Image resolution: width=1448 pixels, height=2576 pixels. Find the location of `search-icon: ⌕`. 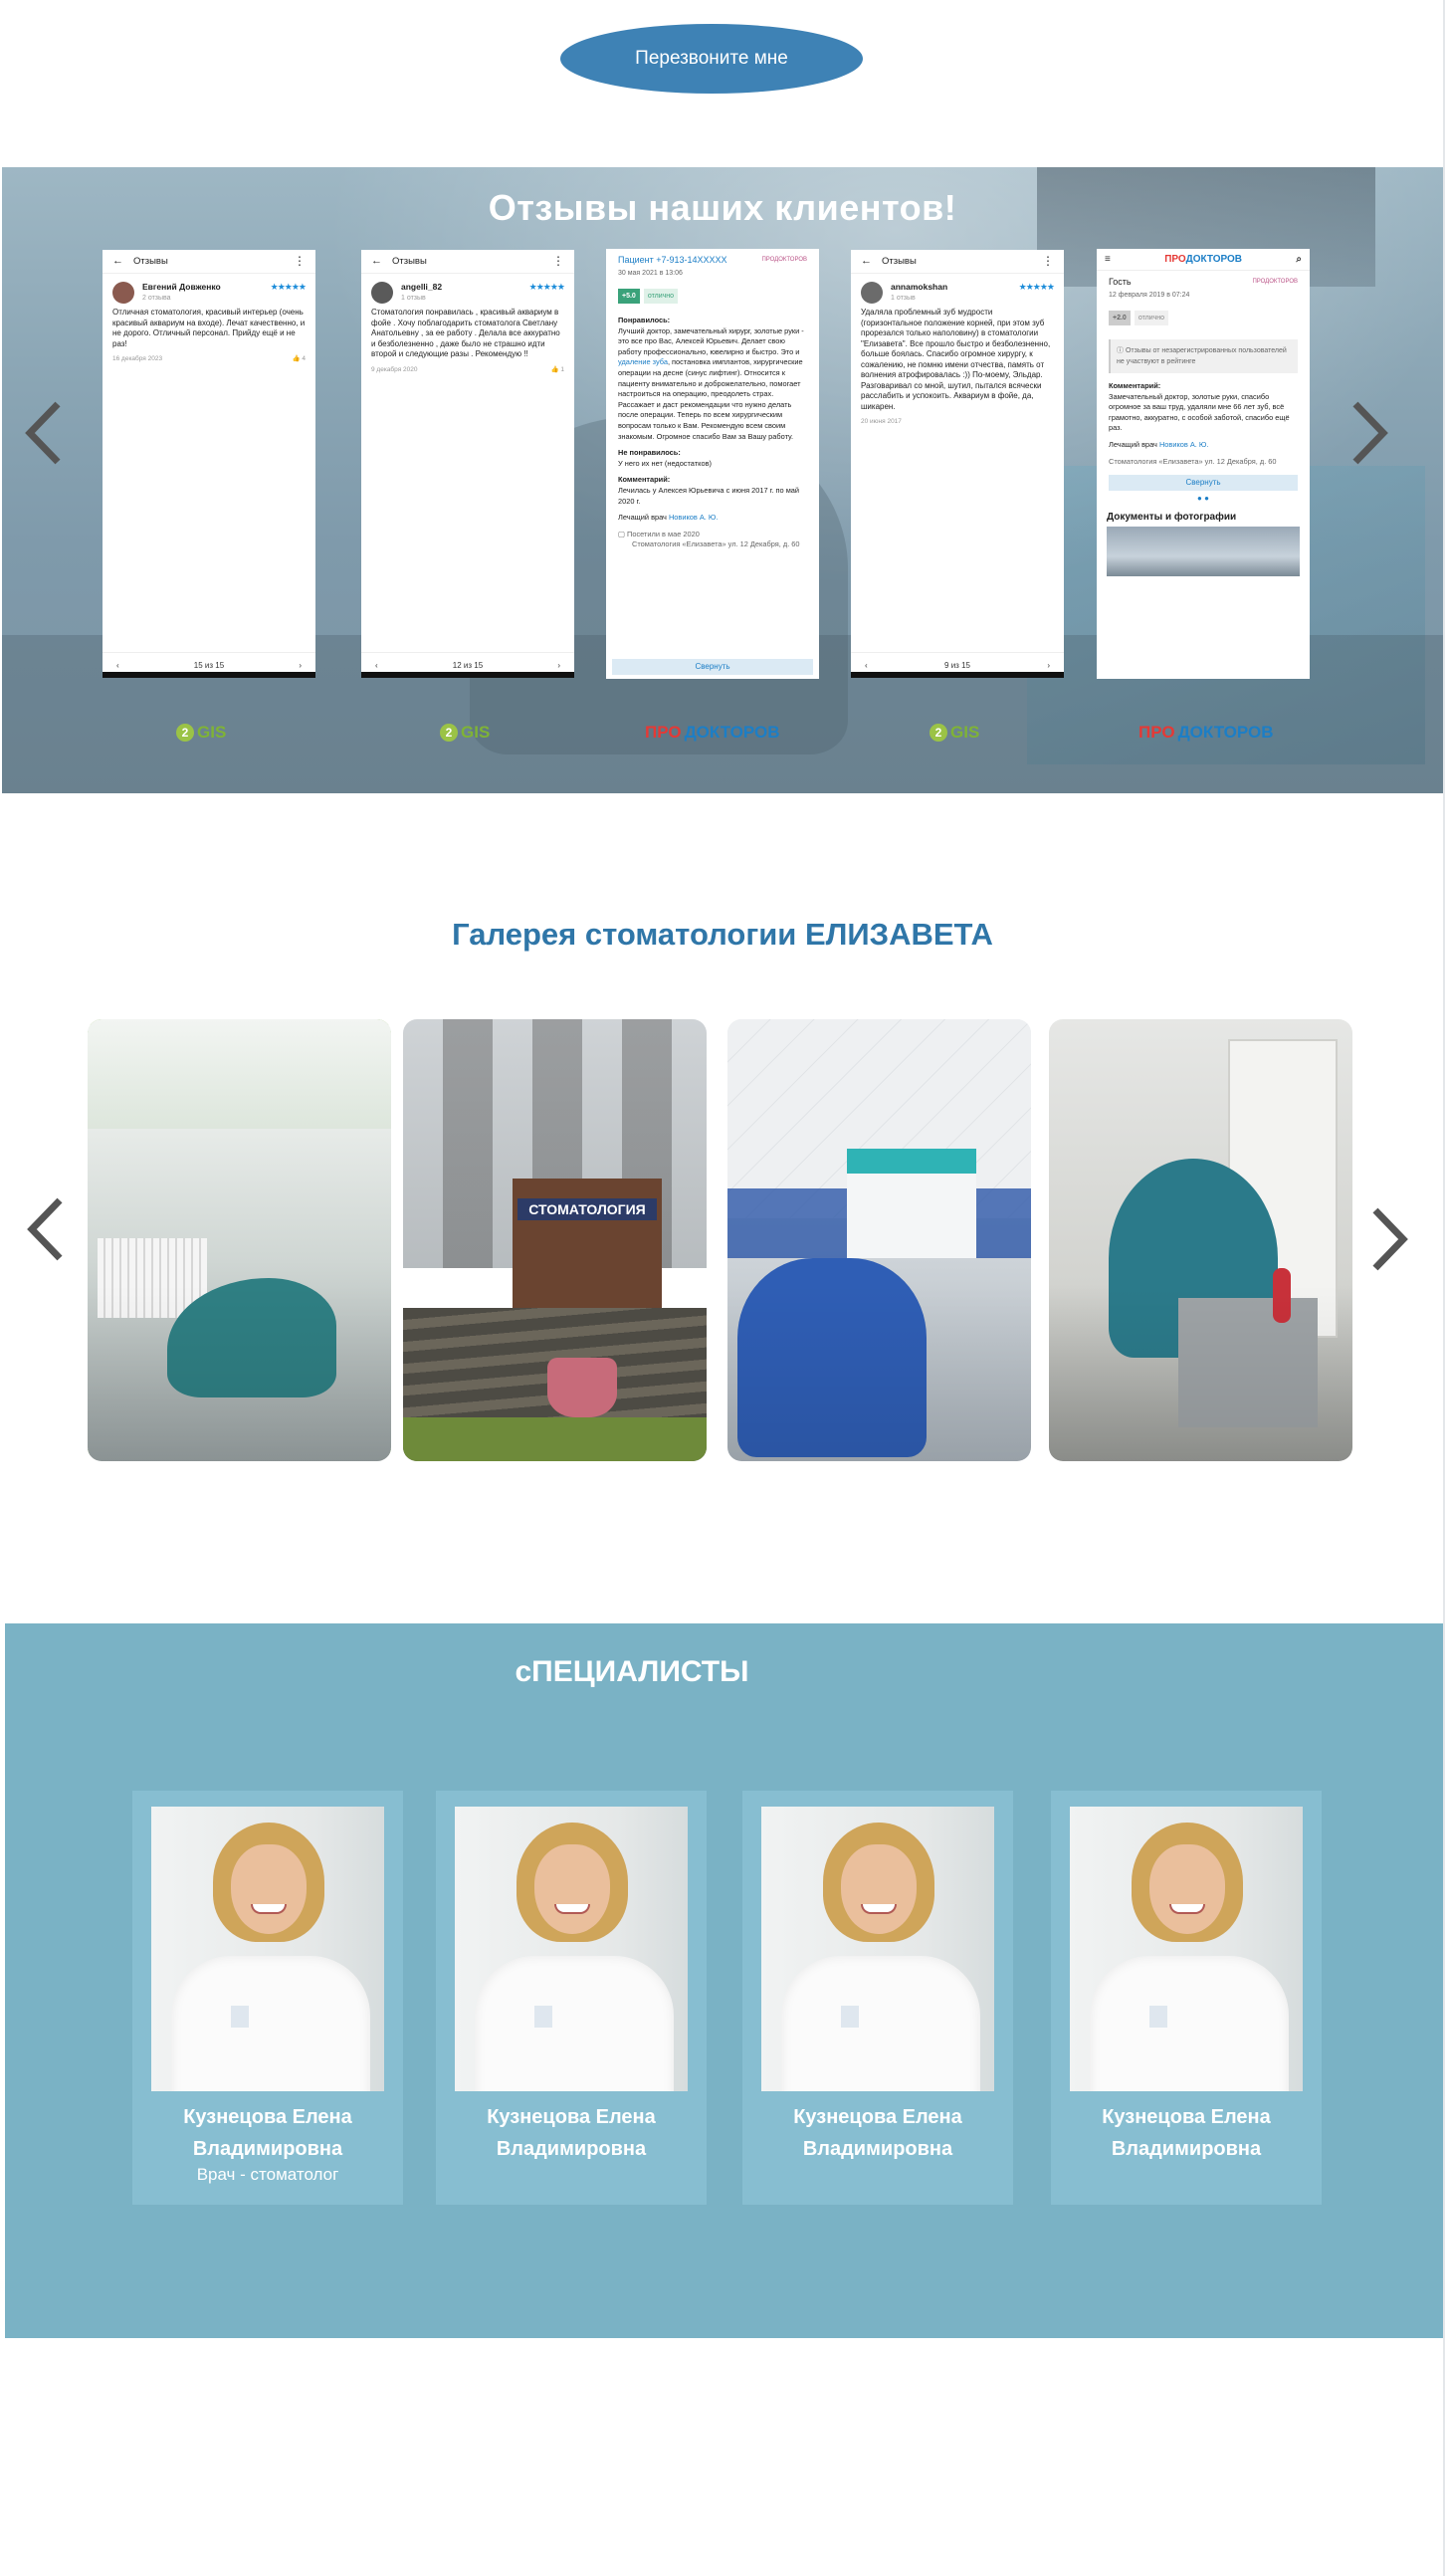

search-icon: ⌕ is located at coordinates (1299, 259).